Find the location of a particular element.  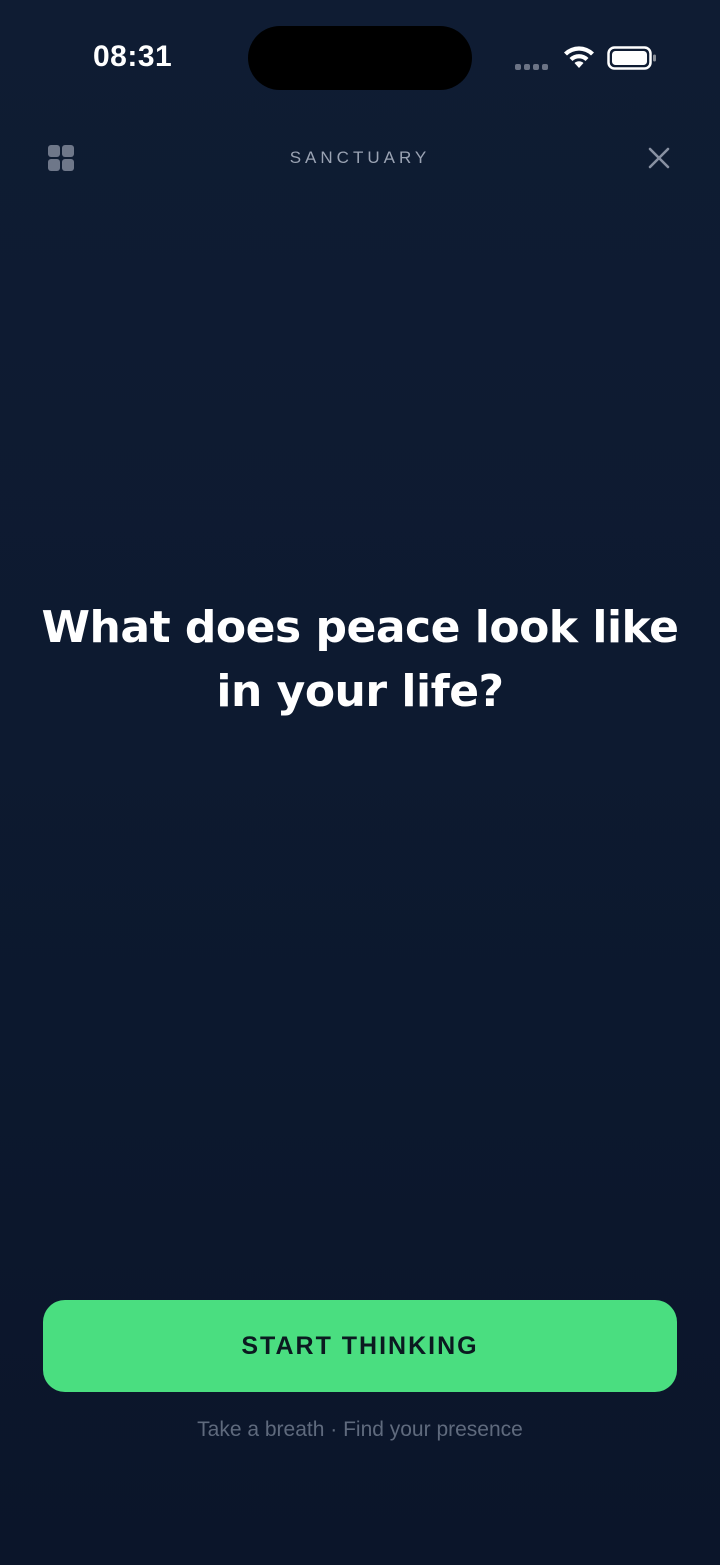

top-nav: SANCTUARY is located at coordinates (360, 158).